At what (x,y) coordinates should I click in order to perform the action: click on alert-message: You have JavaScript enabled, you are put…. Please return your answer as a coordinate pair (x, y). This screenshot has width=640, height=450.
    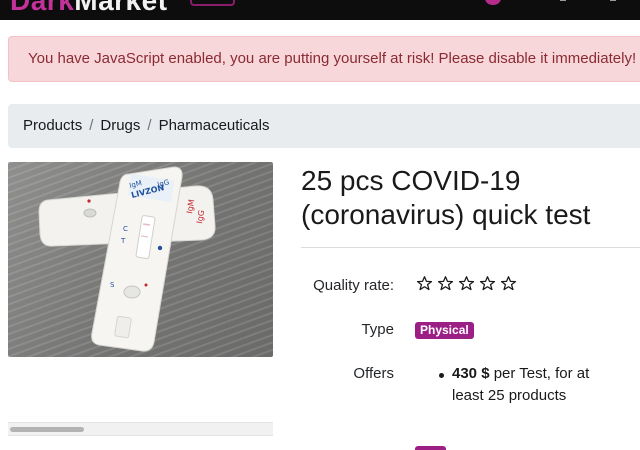
    Looking at the image, I should click on (332, 58).